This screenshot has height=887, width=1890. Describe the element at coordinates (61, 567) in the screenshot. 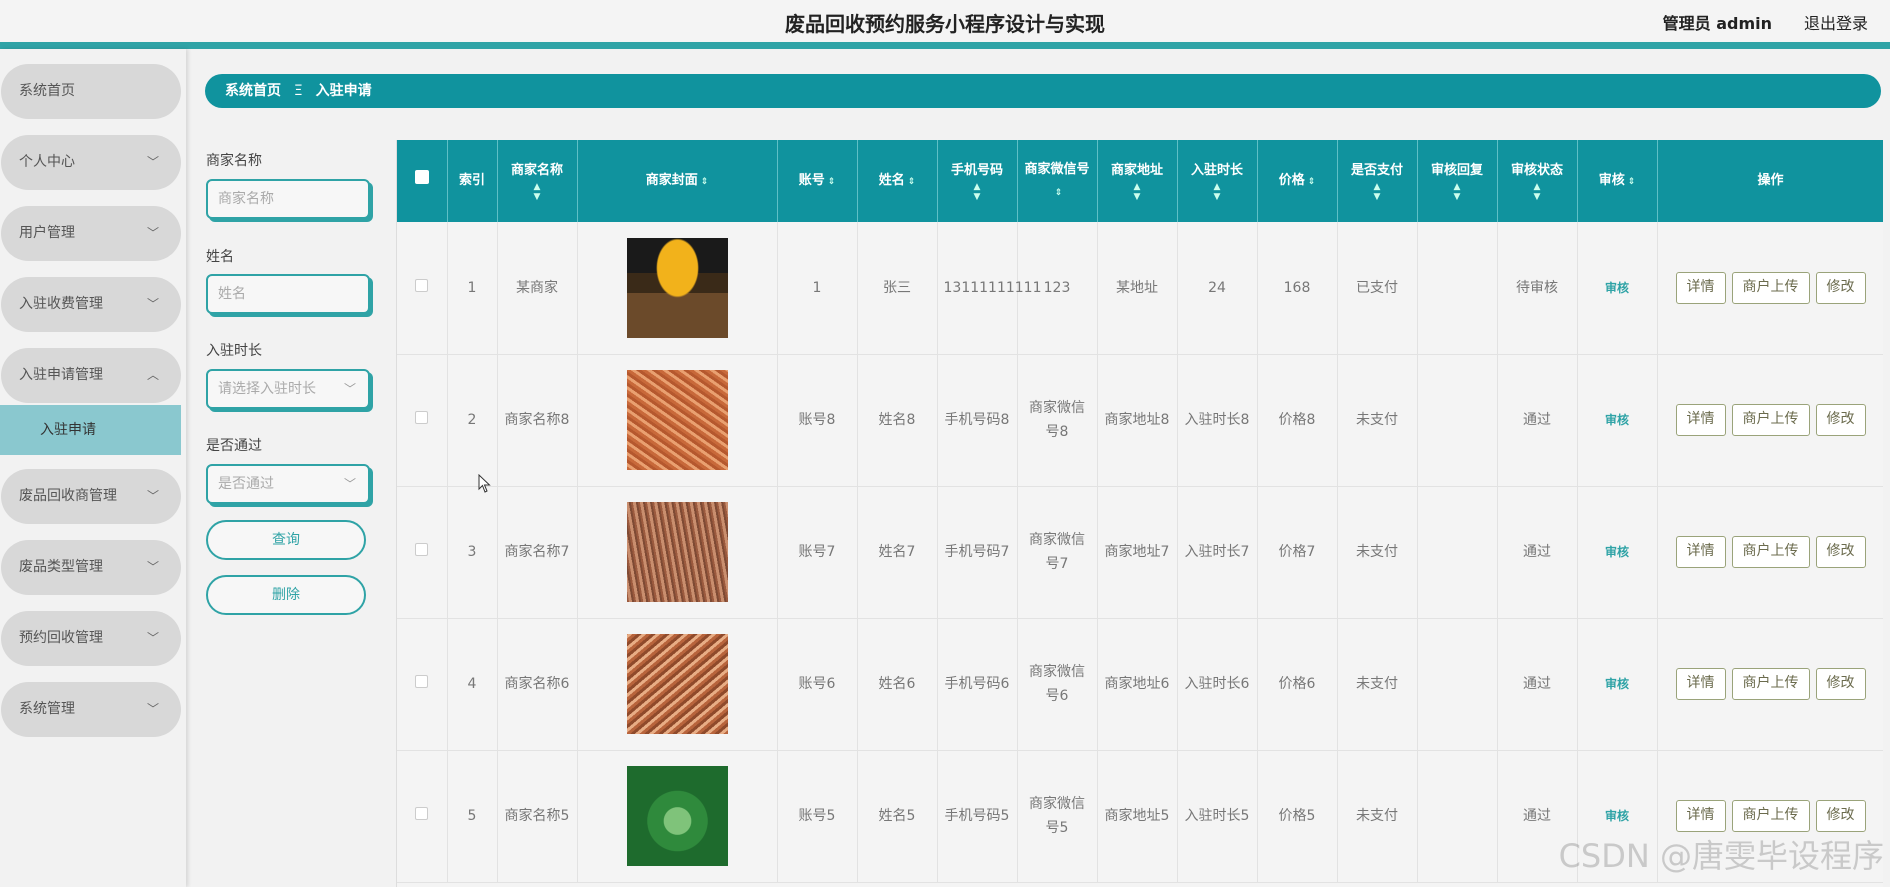

I see `sidebar-item-label: 废品类型管理` at that location.